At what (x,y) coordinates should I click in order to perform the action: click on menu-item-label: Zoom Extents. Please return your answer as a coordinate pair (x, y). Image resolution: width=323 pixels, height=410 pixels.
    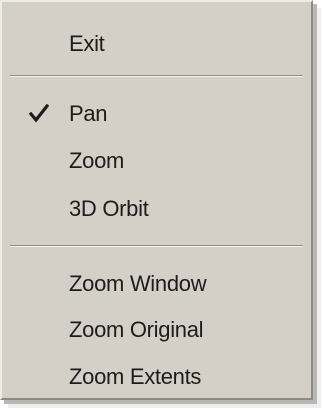
    Looking at the image, I should click on (135, 376).